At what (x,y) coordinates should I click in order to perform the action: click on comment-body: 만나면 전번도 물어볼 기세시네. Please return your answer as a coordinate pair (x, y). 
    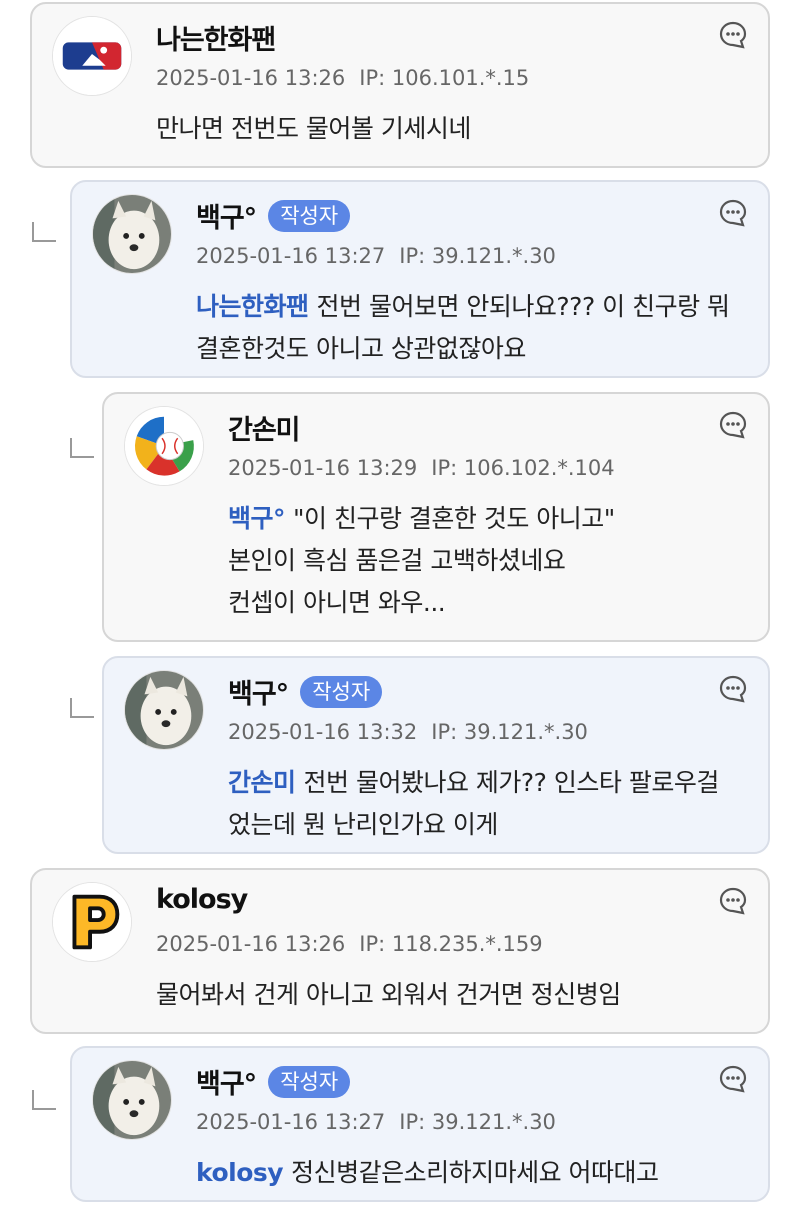
    Looking at the image, I should click on (447, 129).